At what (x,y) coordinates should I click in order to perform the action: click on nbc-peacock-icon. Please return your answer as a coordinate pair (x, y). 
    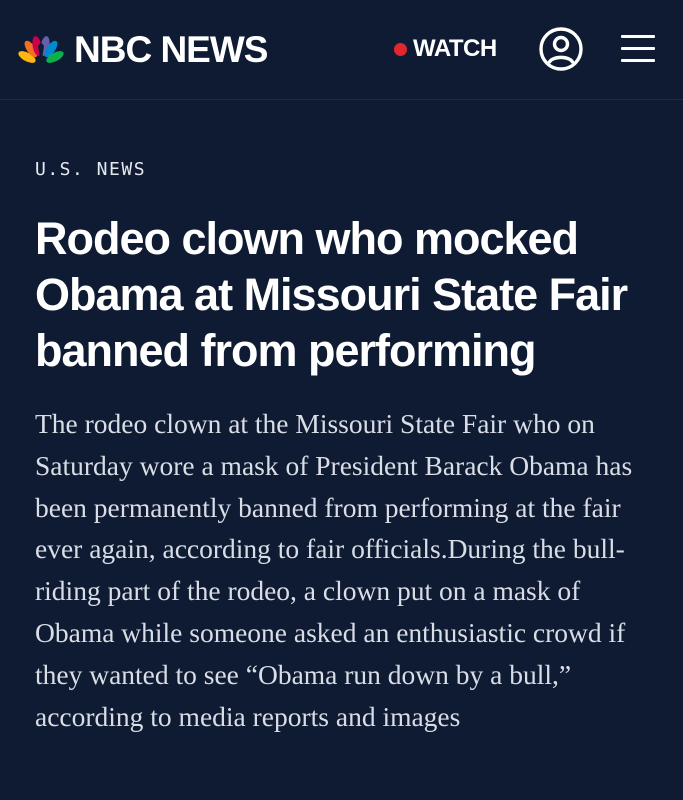
    Looking at the image, I should click on (41, 51).